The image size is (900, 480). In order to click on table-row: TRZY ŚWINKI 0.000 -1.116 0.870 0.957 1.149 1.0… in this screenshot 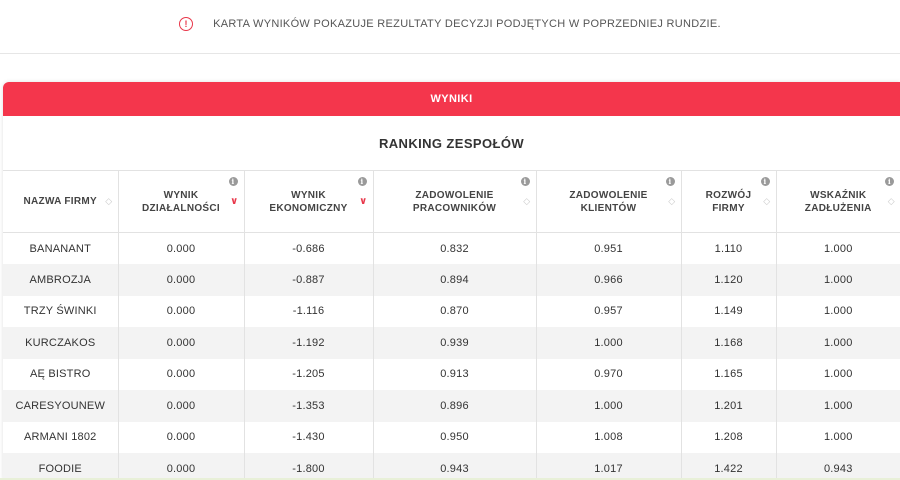, I will do `click(451, 311)`.